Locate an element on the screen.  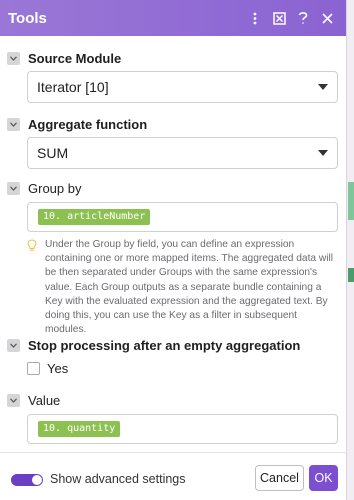
advanced-settings-toggle is located at coordinates (27, 480).